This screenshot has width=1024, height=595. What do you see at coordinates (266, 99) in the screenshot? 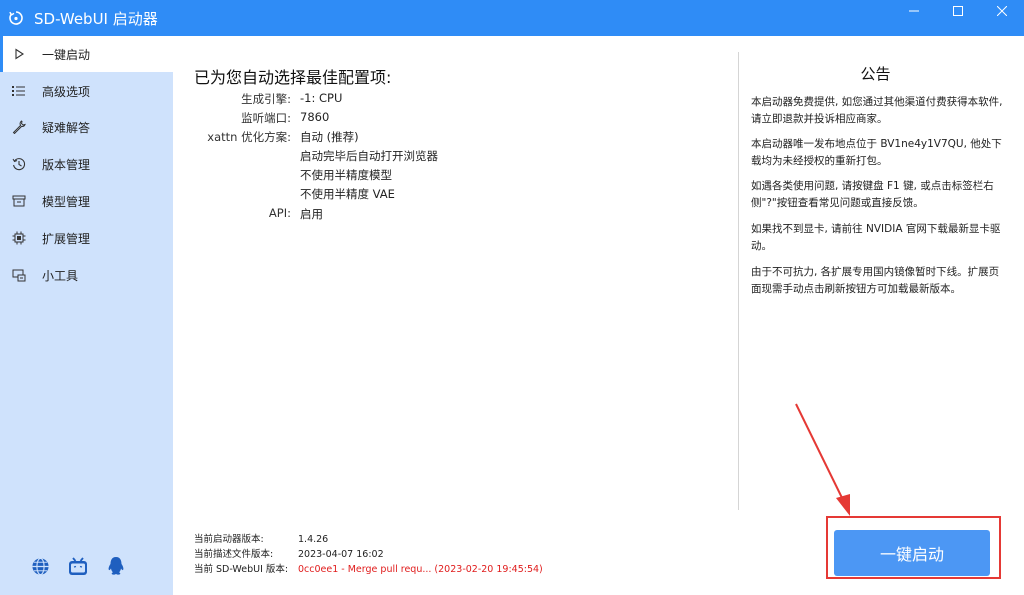
I see `config-key: 生成引擎:` at bounding box center [266, 99].